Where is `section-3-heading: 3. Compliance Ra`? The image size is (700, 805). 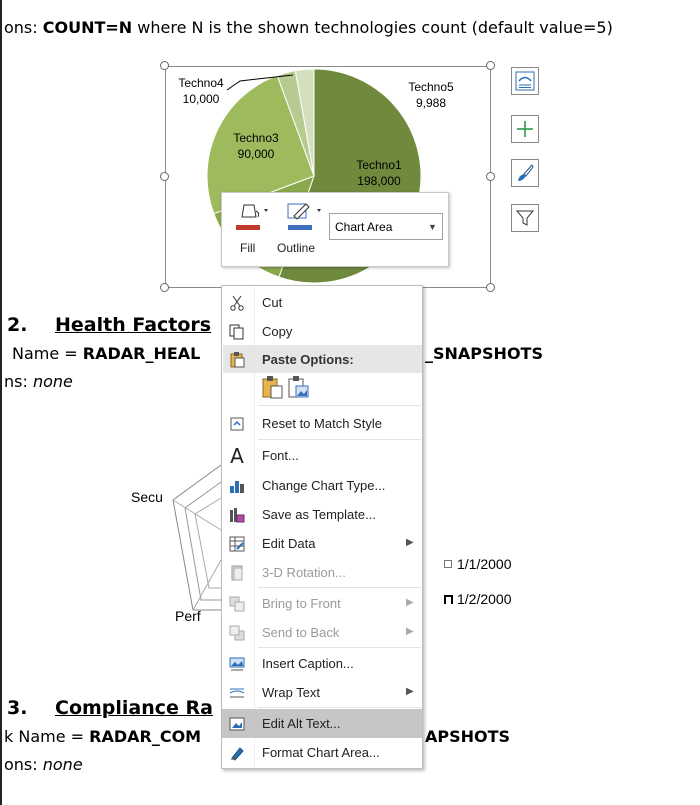
section-3-heading: 3. Compliance Ra is located at coordinates (110, 708).